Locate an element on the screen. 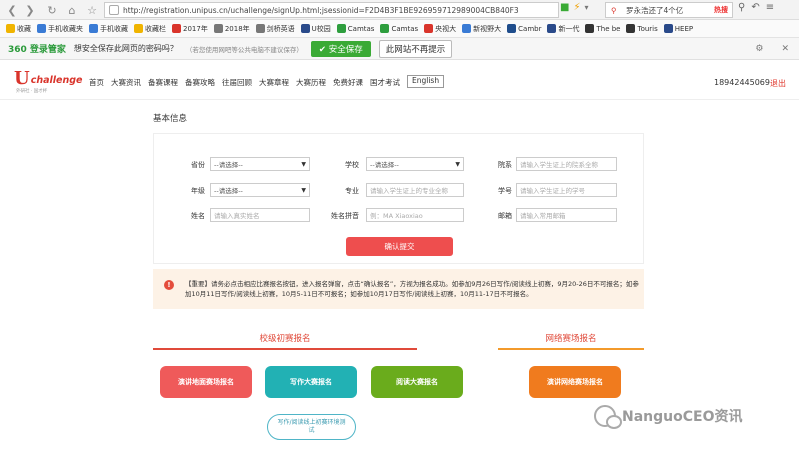 This screenshot has width=799, height=456. bookmark-item: HEEP is located at coordinates (678, 28).